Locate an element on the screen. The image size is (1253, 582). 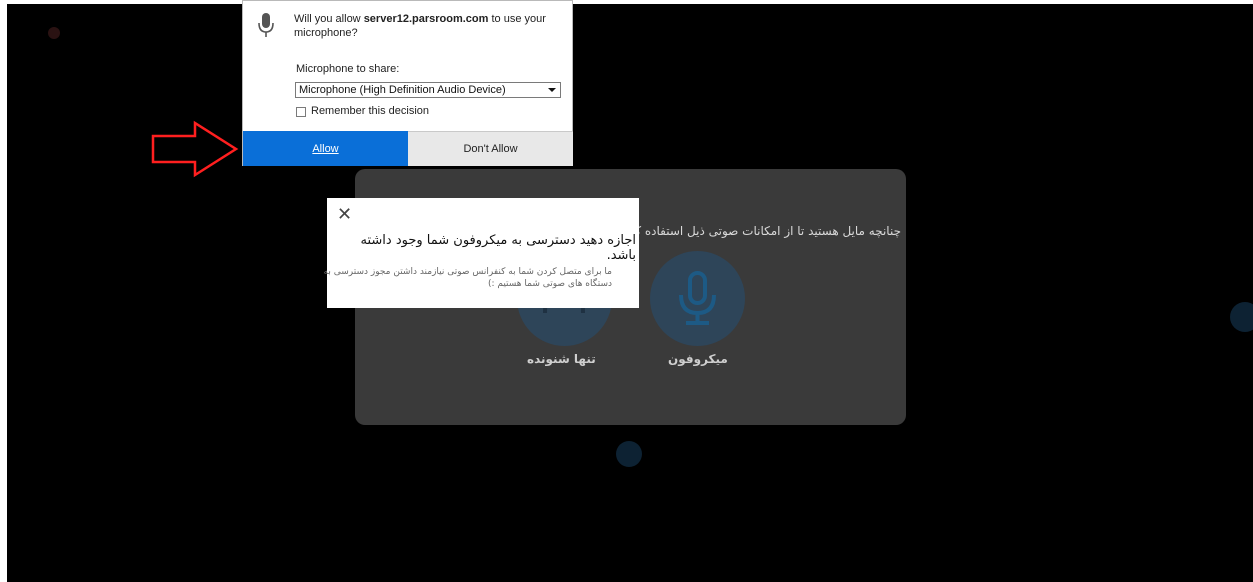
microphone-button is located at coordinates (697, 298).